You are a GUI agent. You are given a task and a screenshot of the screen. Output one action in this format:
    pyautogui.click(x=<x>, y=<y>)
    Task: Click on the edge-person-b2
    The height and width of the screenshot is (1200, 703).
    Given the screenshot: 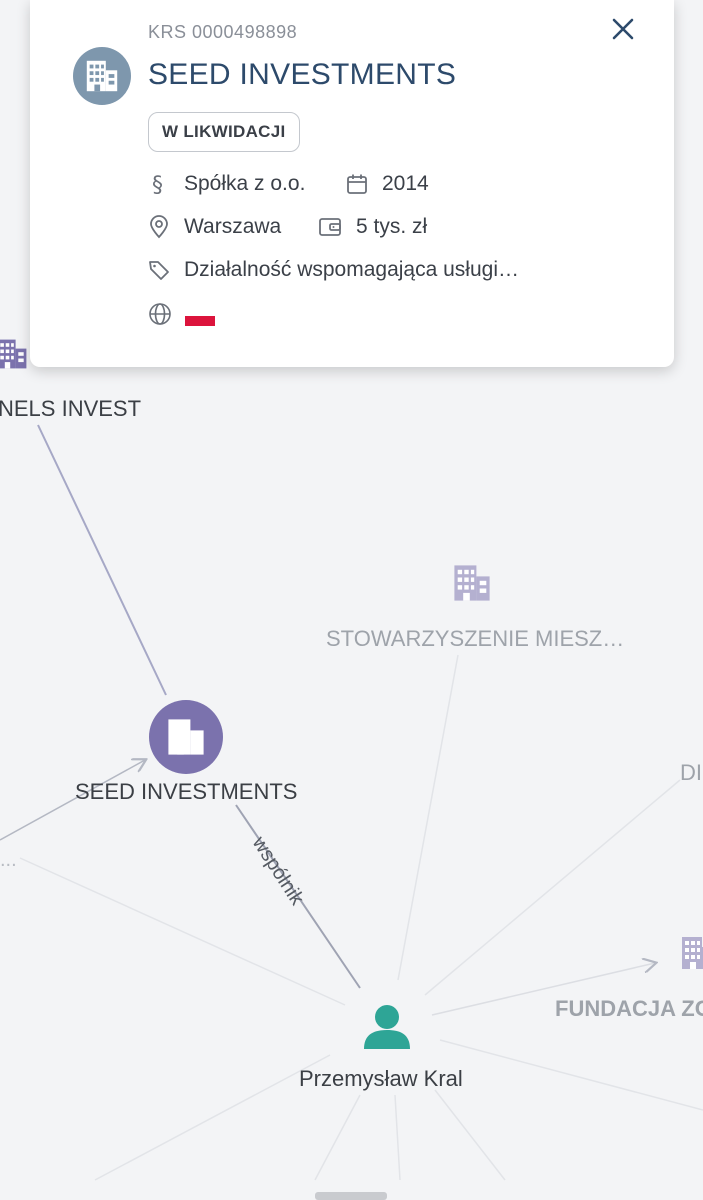 What is the action you would take?
    pyautogui.click(x=397, y=1137)
    